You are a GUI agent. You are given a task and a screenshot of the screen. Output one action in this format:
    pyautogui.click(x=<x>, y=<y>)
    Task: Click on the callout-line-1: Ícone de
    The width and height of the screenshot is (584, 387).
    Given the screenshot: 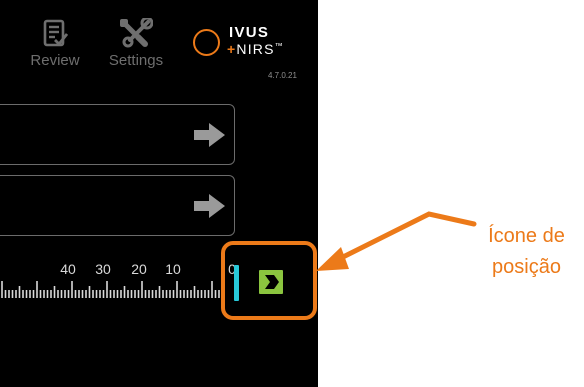 What is the action you would take?
    pyautogui.click(x=526, y=236)
    